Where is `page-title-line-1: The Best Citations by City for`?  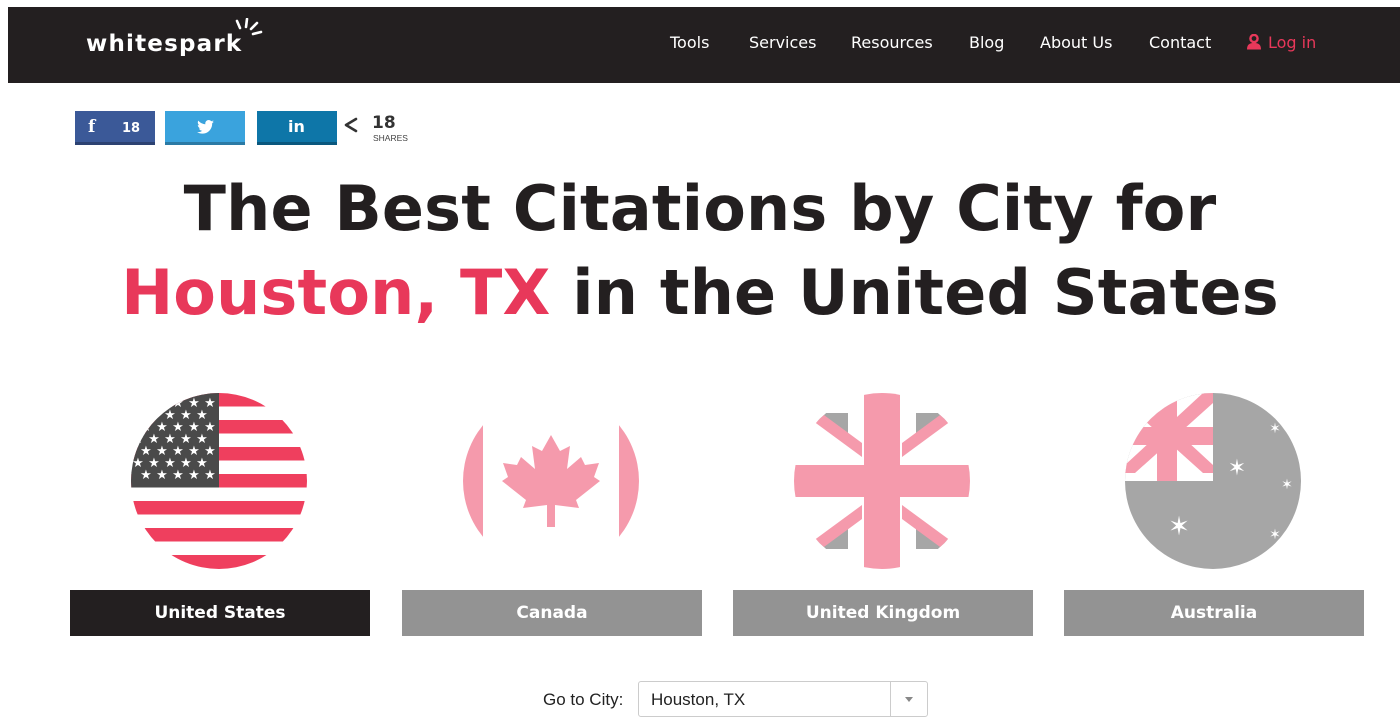
page-title-line-1: The Best Citations by City for is located at coordinates (700, 208).